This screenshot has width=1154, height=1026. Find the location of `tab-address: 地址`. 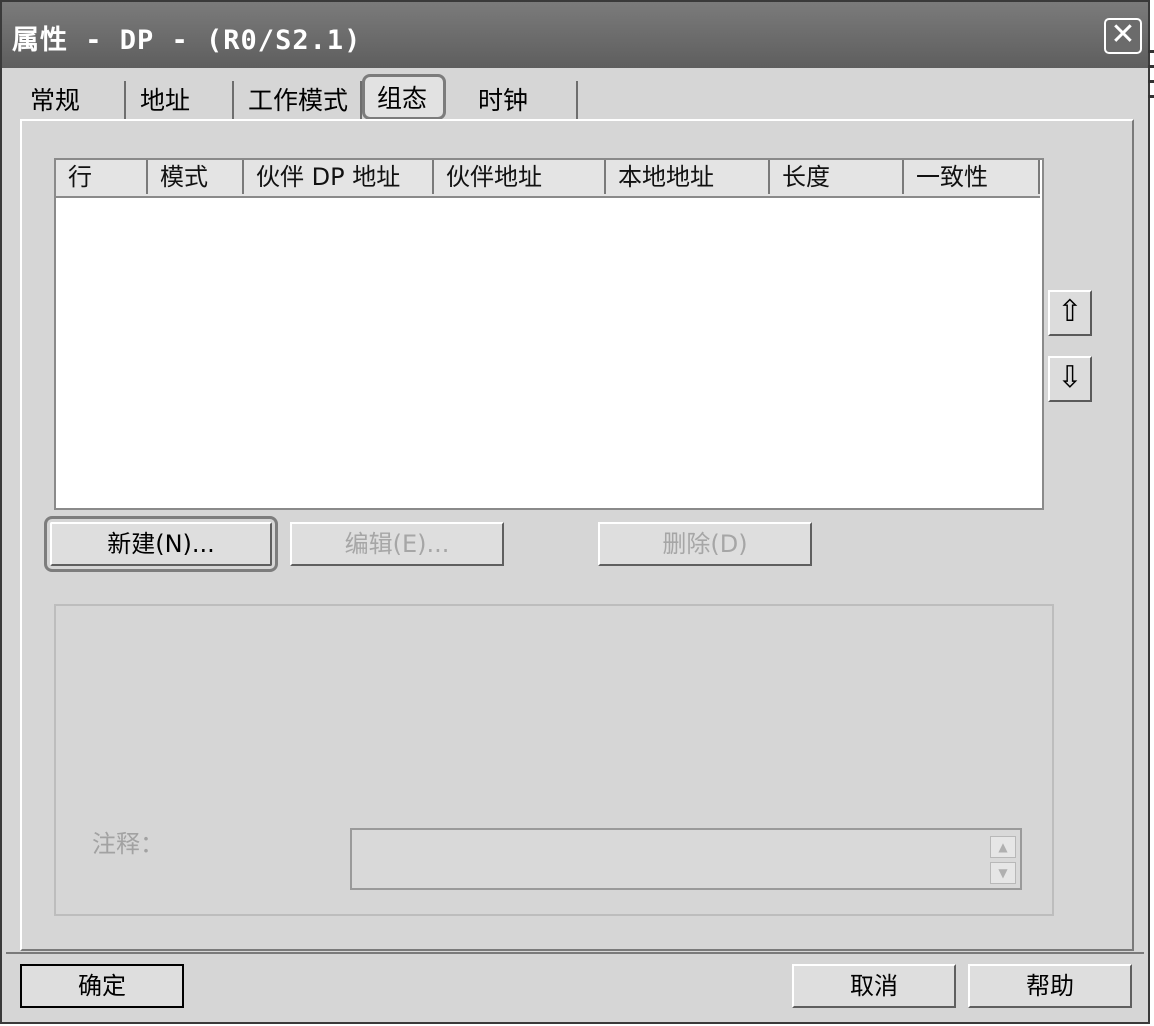

tab-address: 地址 is located at coordinates (182, 101).